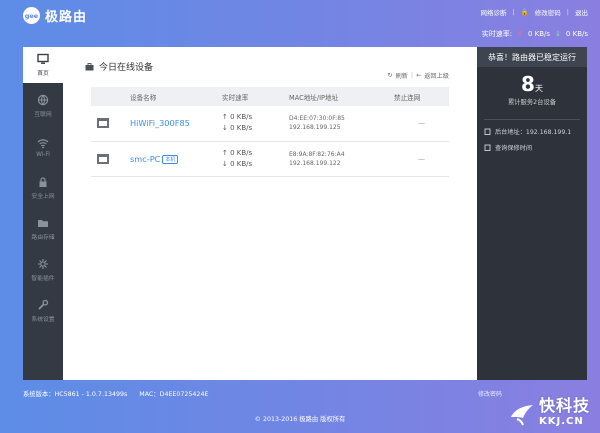 The image size is (600, 433). Describe the element at coordinates (43, 311) in the screenshot. I see `sidebar-item-settings: 系统设置` at that location.